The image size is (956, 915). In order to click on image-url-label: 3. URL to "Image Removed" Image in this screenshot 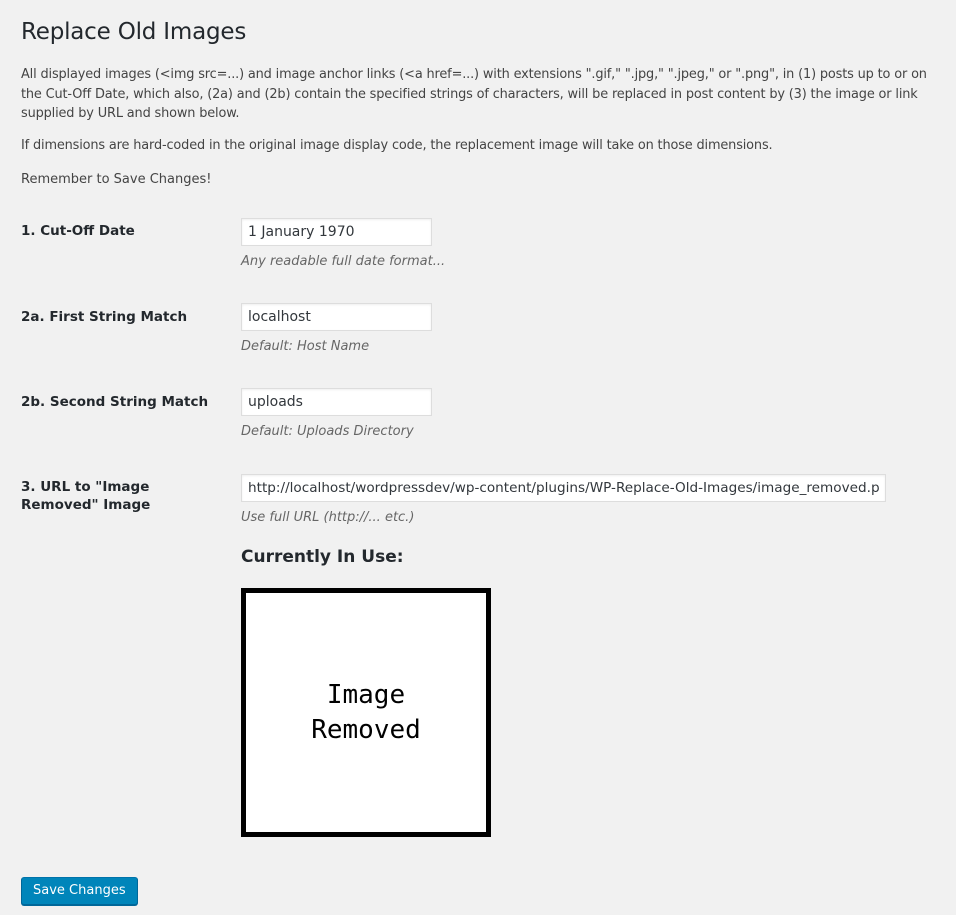, I will do `click(86, 496)`.